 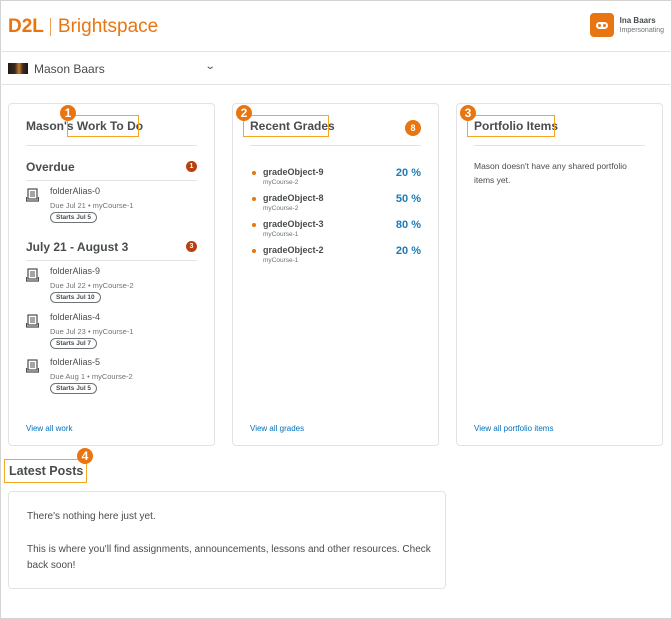 I want to click on student-avatar, so click(x=18, y=68).